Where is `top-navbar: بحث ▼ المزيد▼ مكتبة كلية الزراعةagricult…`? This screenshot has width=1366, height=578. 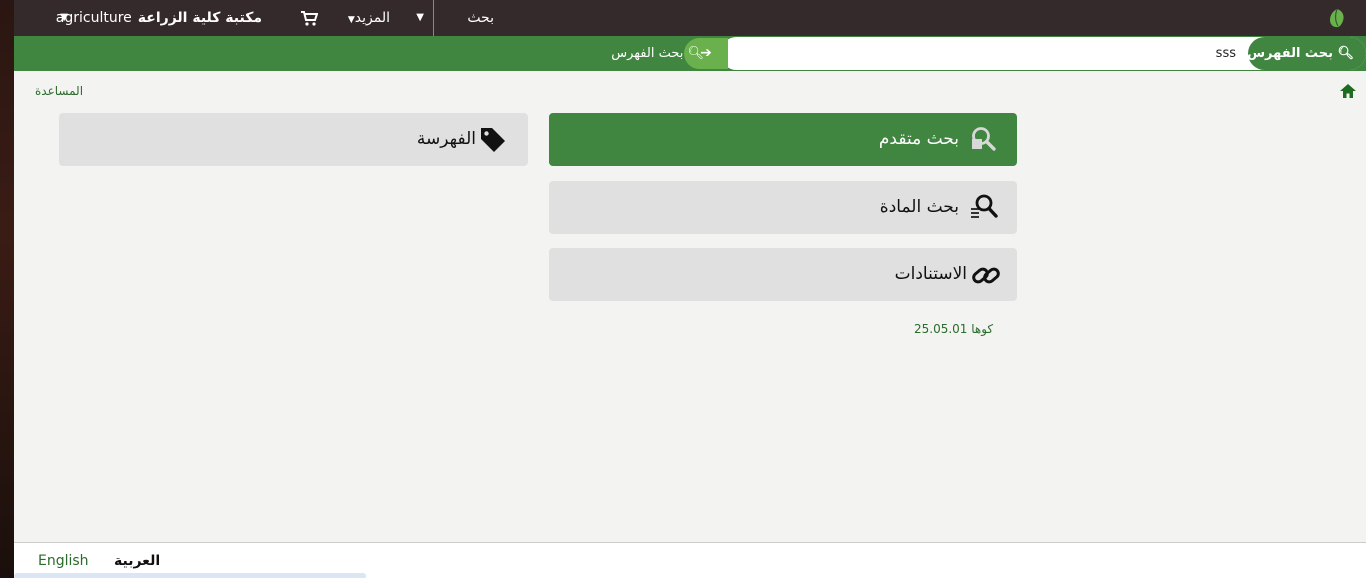 top-navbar: بحث ▼ المزيد▼ مكتبة كلية الزراعةagricult… is located at coordinates (690, 18).